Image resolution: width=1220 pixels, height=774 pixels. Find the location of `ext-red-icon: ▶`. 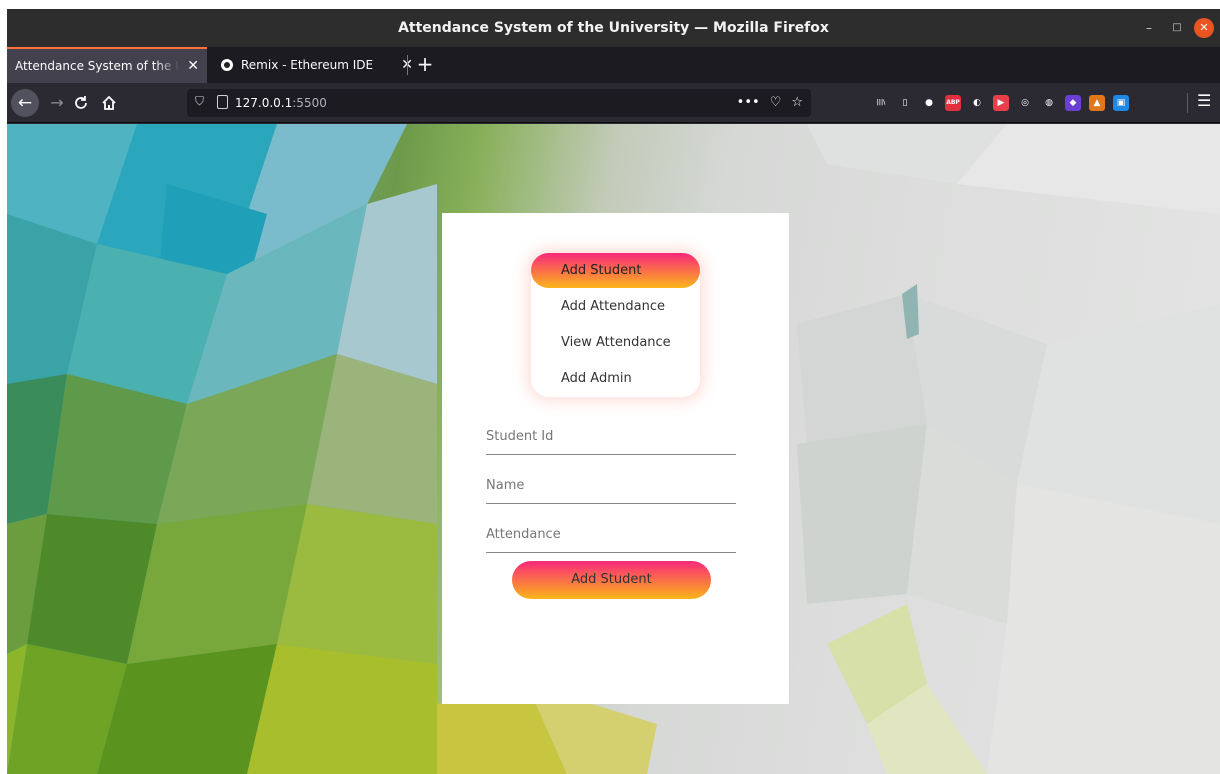

ext-red-icon: ▶ is located at coordinates (1001, 103).